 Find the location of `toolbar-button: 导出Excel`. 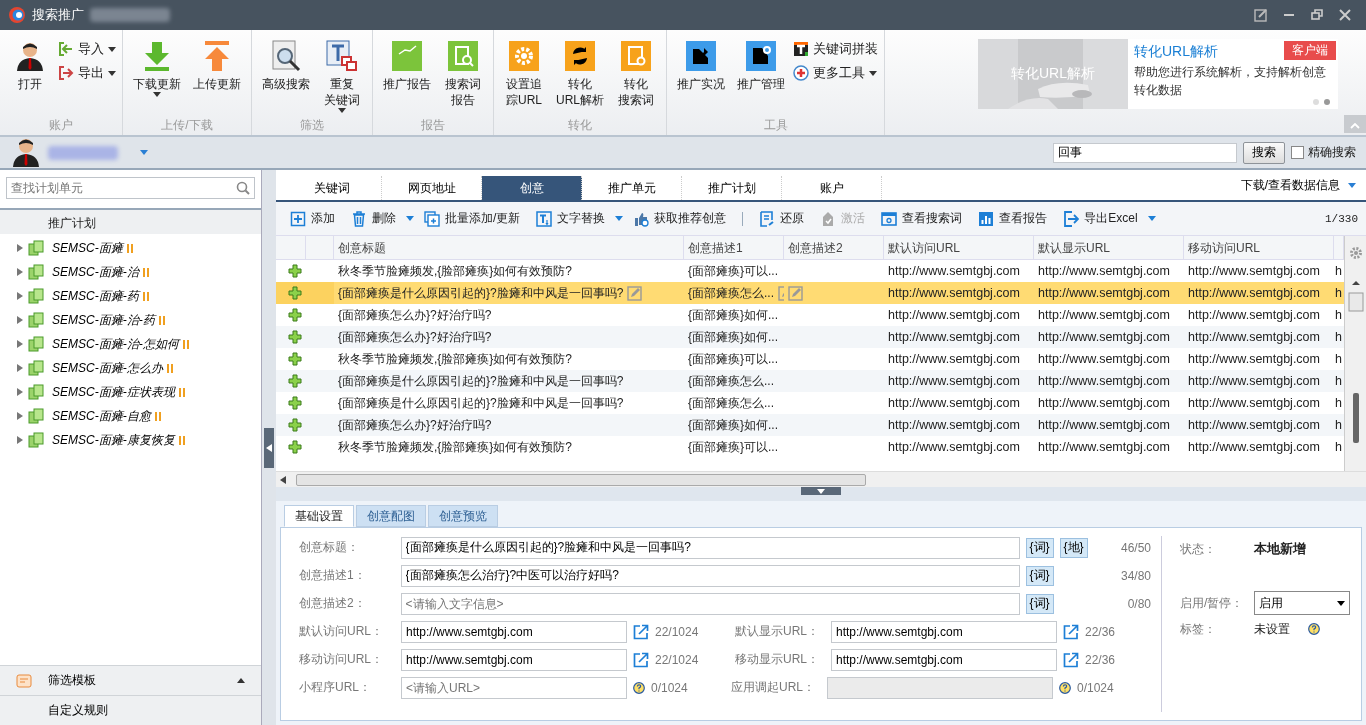

toolbar-button: 导出Excel is located at coordinates (1100, 218).